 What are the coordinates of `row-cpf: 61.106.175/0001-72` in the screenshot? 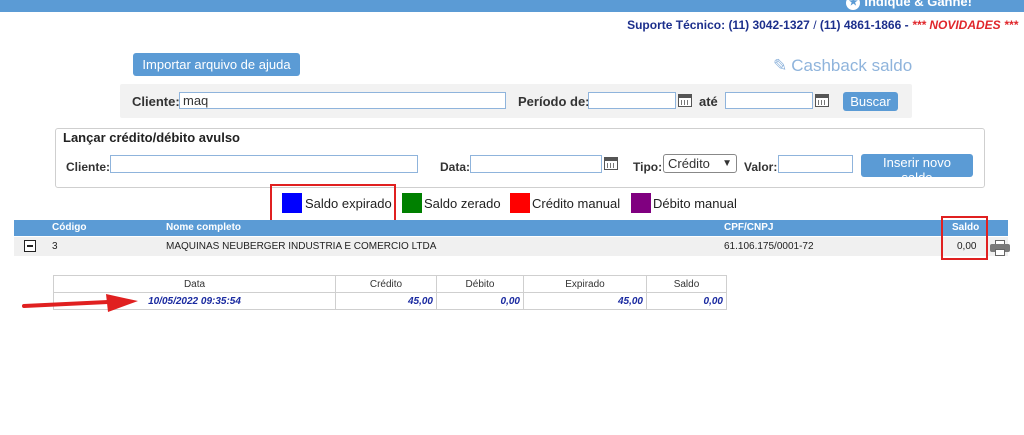 It's located at (769, 246).